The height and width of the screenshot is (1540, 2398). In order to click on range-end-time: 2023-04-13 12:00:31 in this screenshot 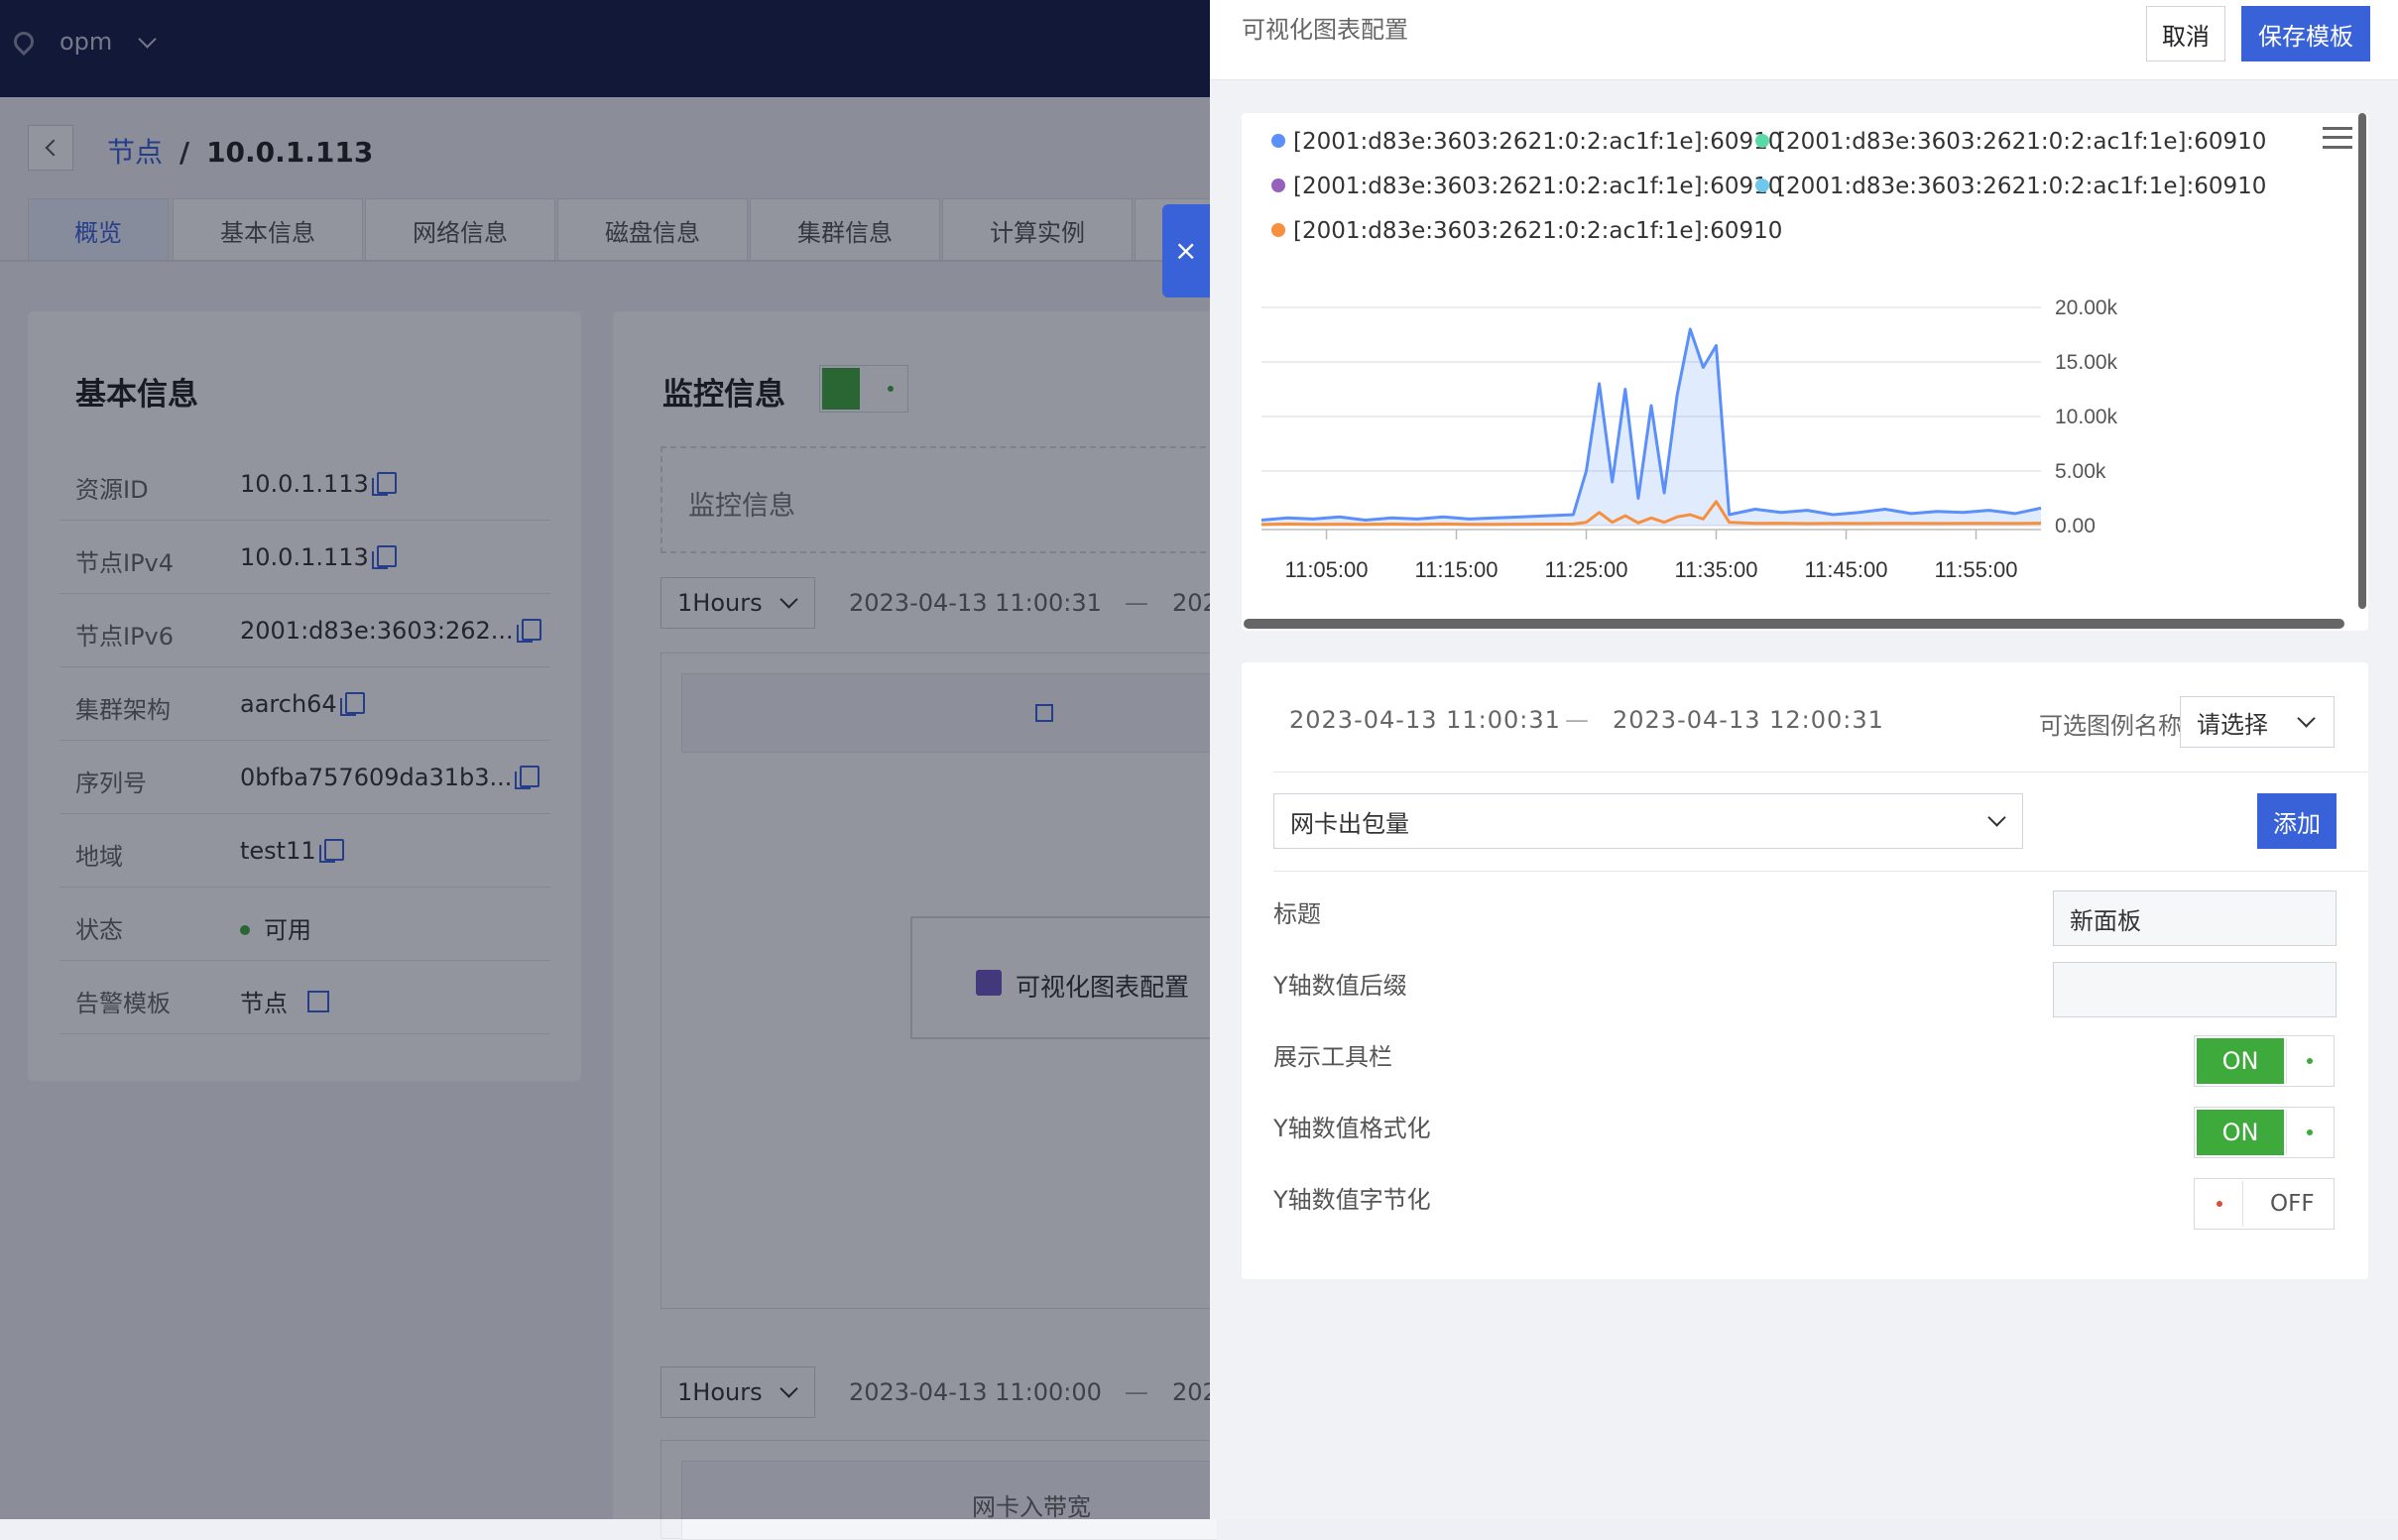, I will do `click(1748, 720)`.